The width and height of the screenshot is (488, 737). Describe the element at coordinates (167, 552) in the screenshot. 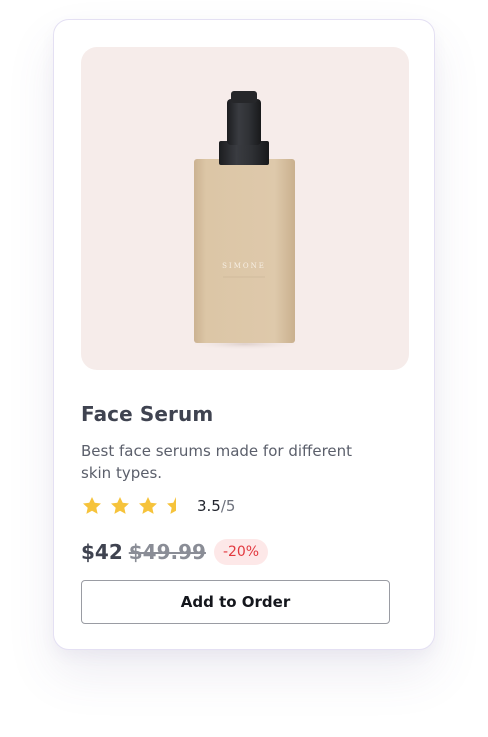

I see `original-price: $49.99` at that location.